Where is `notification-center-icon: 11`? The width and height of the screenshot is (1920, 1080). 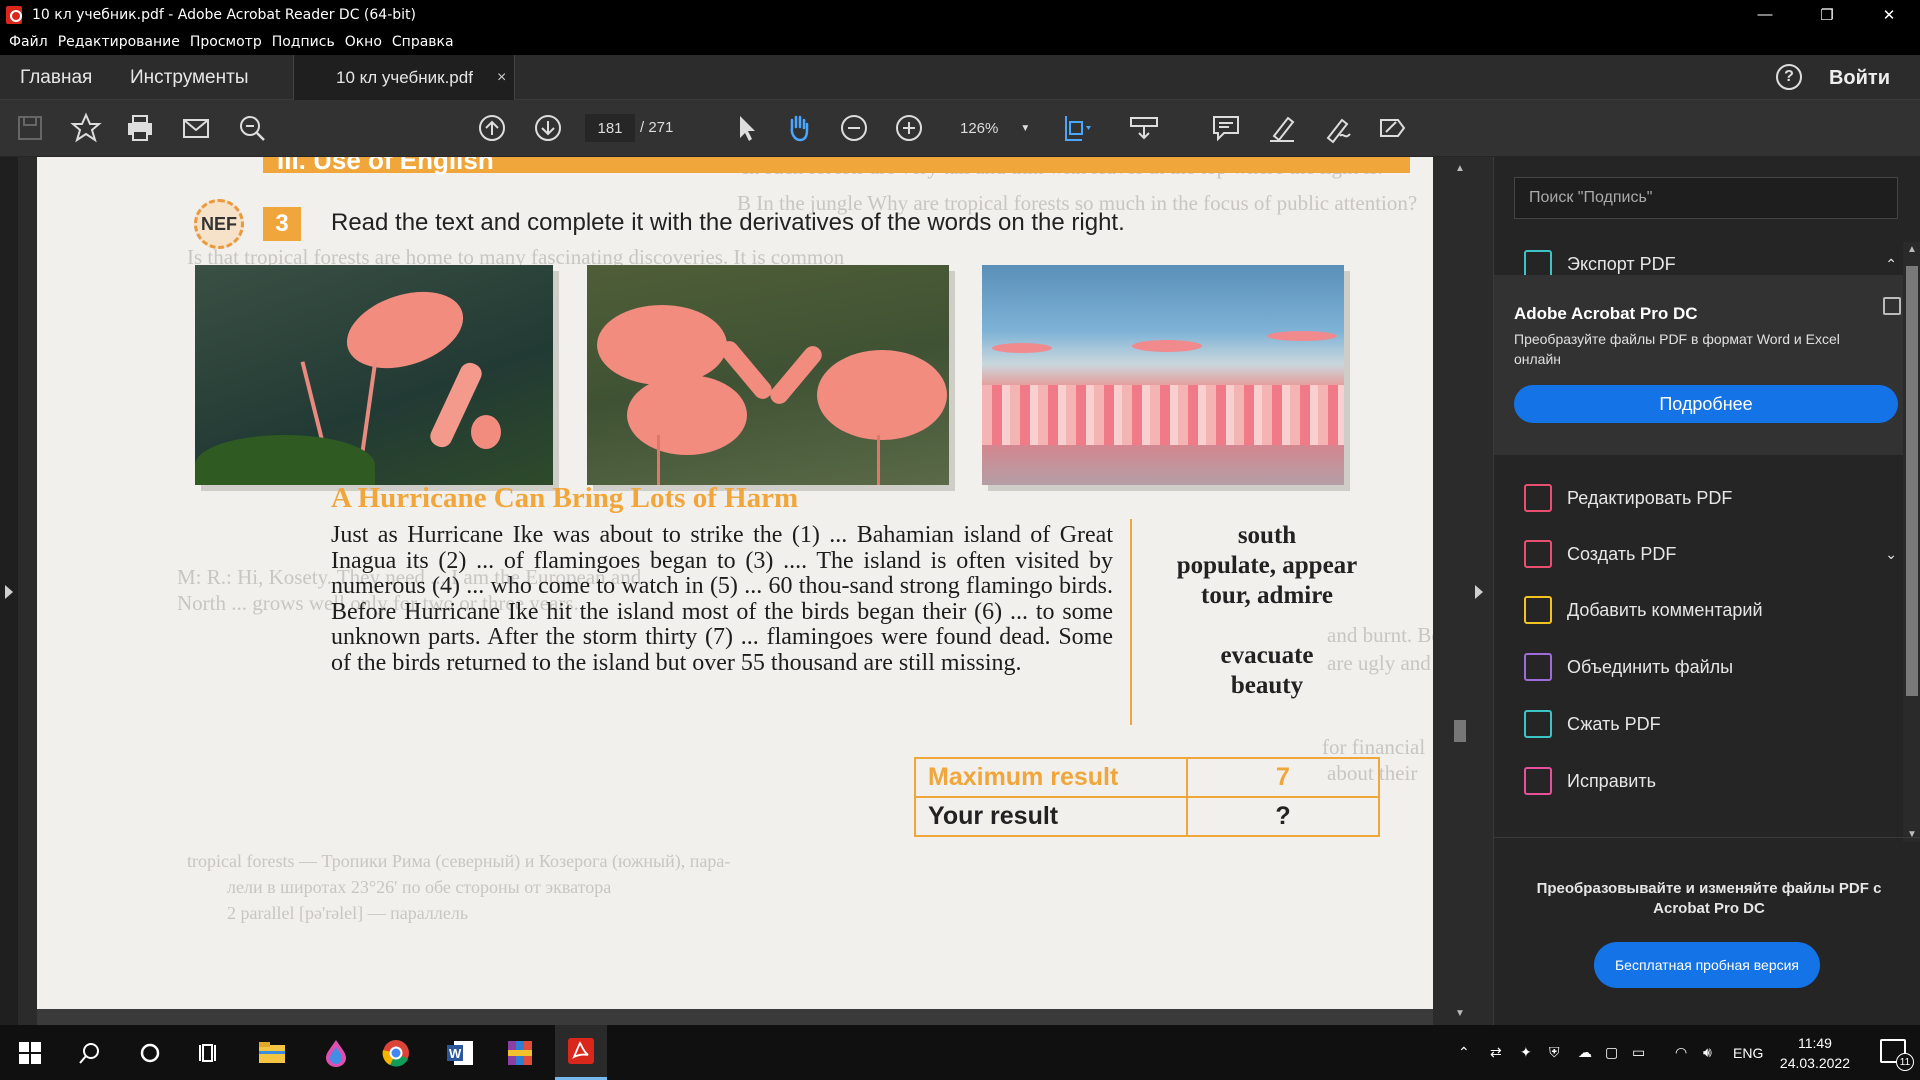 notification-center-icon: 11 is located at coordinates (1897, 1055).